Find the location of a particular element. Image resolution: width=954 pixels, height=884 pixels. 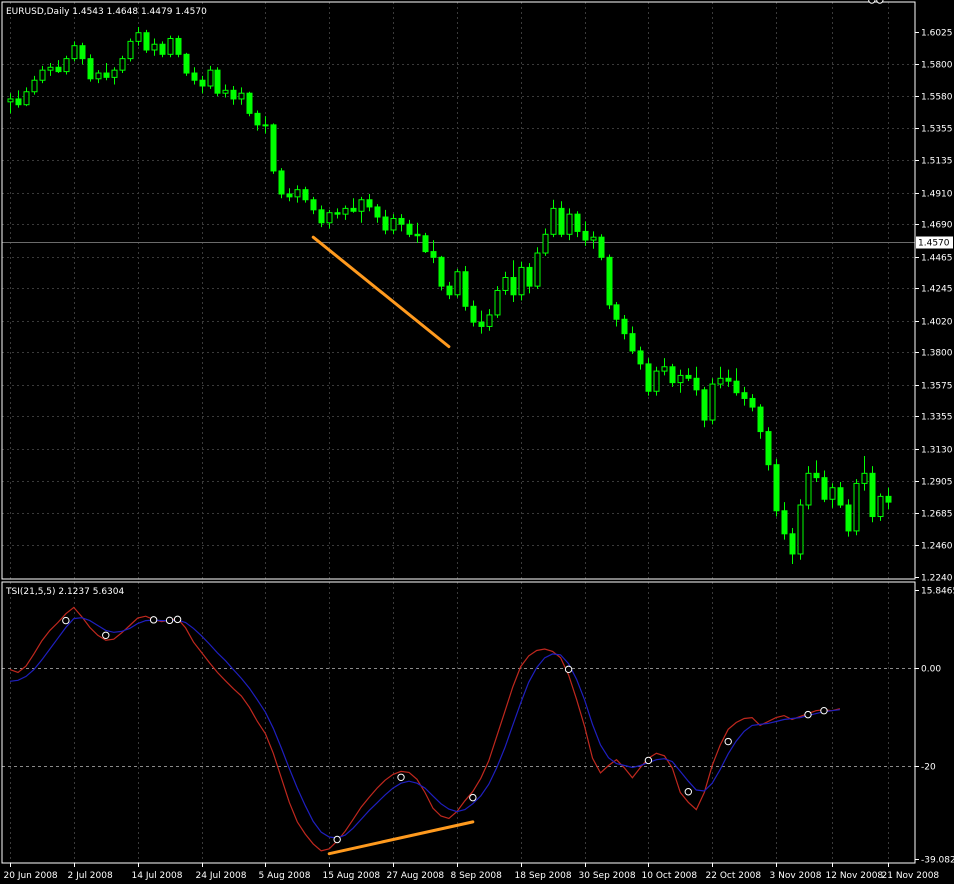

y-tick-label: 1.2685 is located at coordinates (937, 515).